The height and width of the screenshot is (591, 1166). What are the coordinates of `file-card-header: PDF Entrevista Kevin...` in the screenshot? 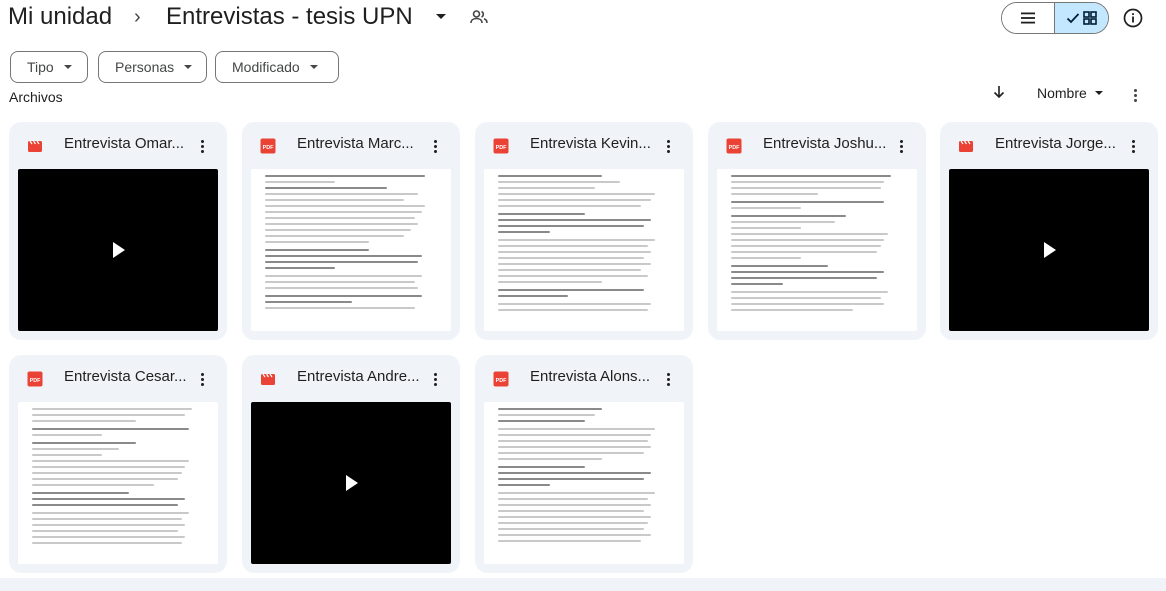 It's located at (584, 145).